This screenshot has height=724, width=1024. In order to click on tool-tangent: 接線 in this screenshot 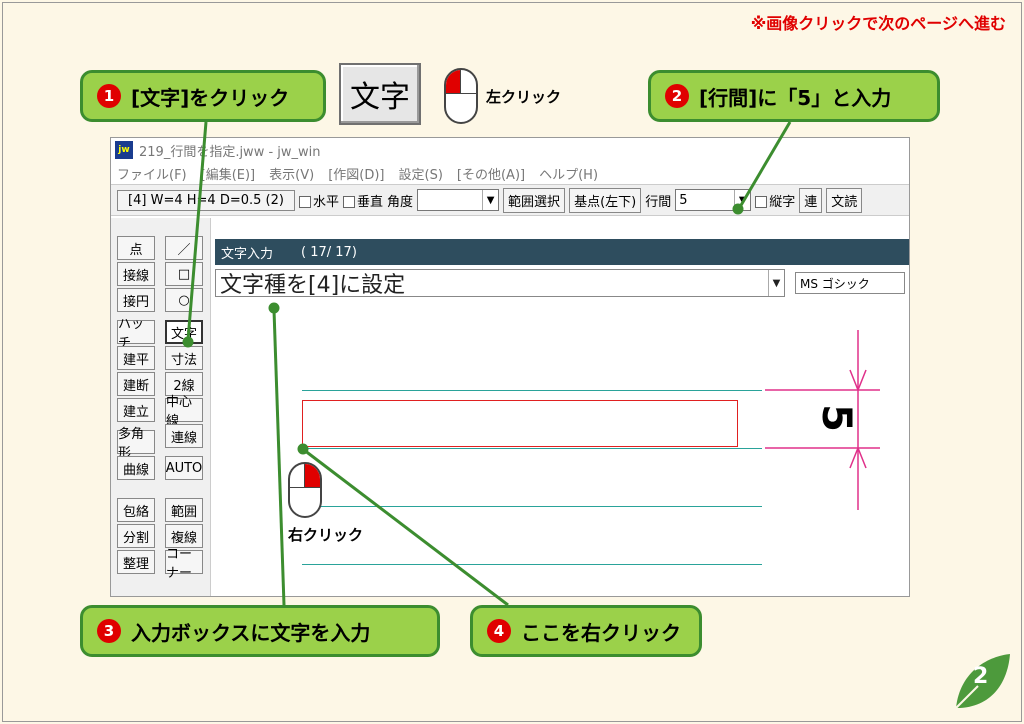, I will do `click(136, 274)`.